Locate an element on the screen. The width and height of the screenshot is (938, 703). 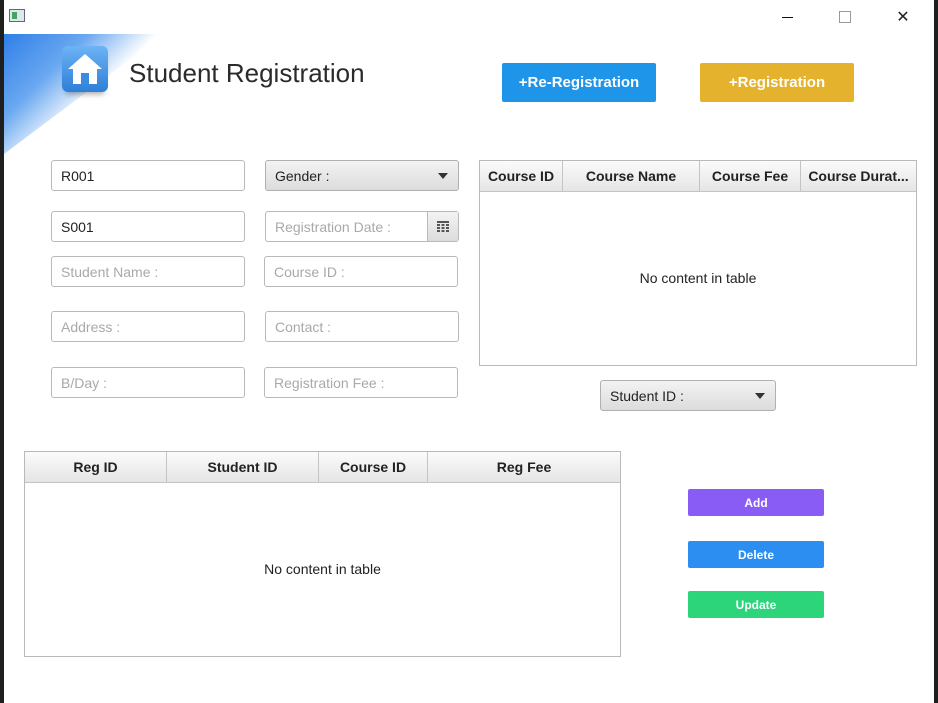
re-registration-button: +Re-Registration is located at coordinates (579, 82).